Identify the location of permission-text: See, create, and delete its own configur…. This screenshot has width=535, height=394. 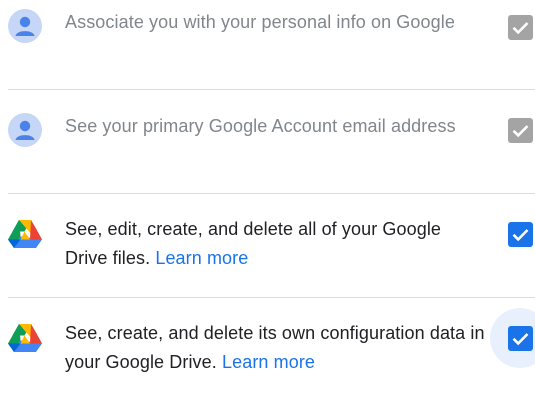
(275, 348).